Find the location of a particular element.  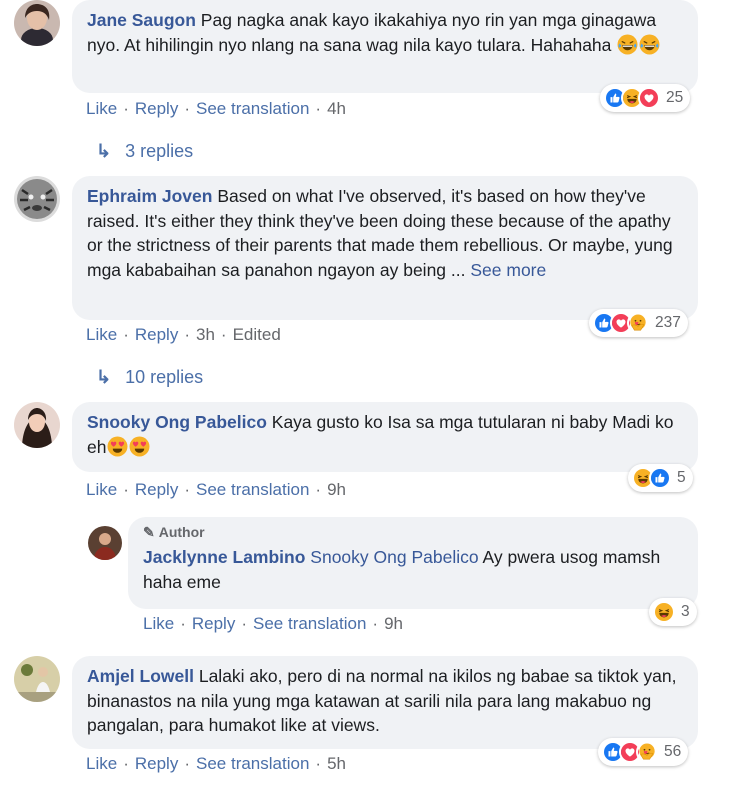

comment-author: Snooky Ong Pabelico is located at coordinates (177, 422).